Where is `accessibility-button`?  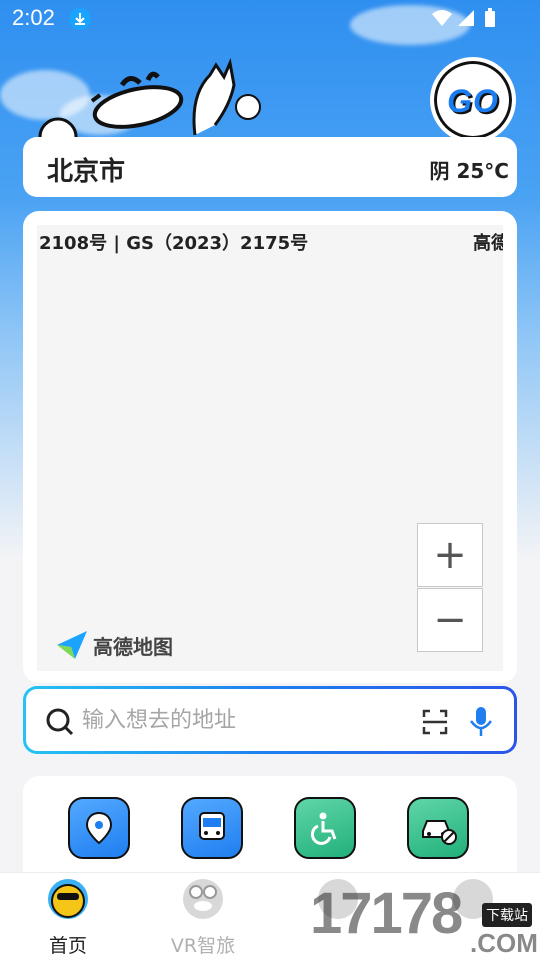 accessibility-button is located at coordinates (325, 828).